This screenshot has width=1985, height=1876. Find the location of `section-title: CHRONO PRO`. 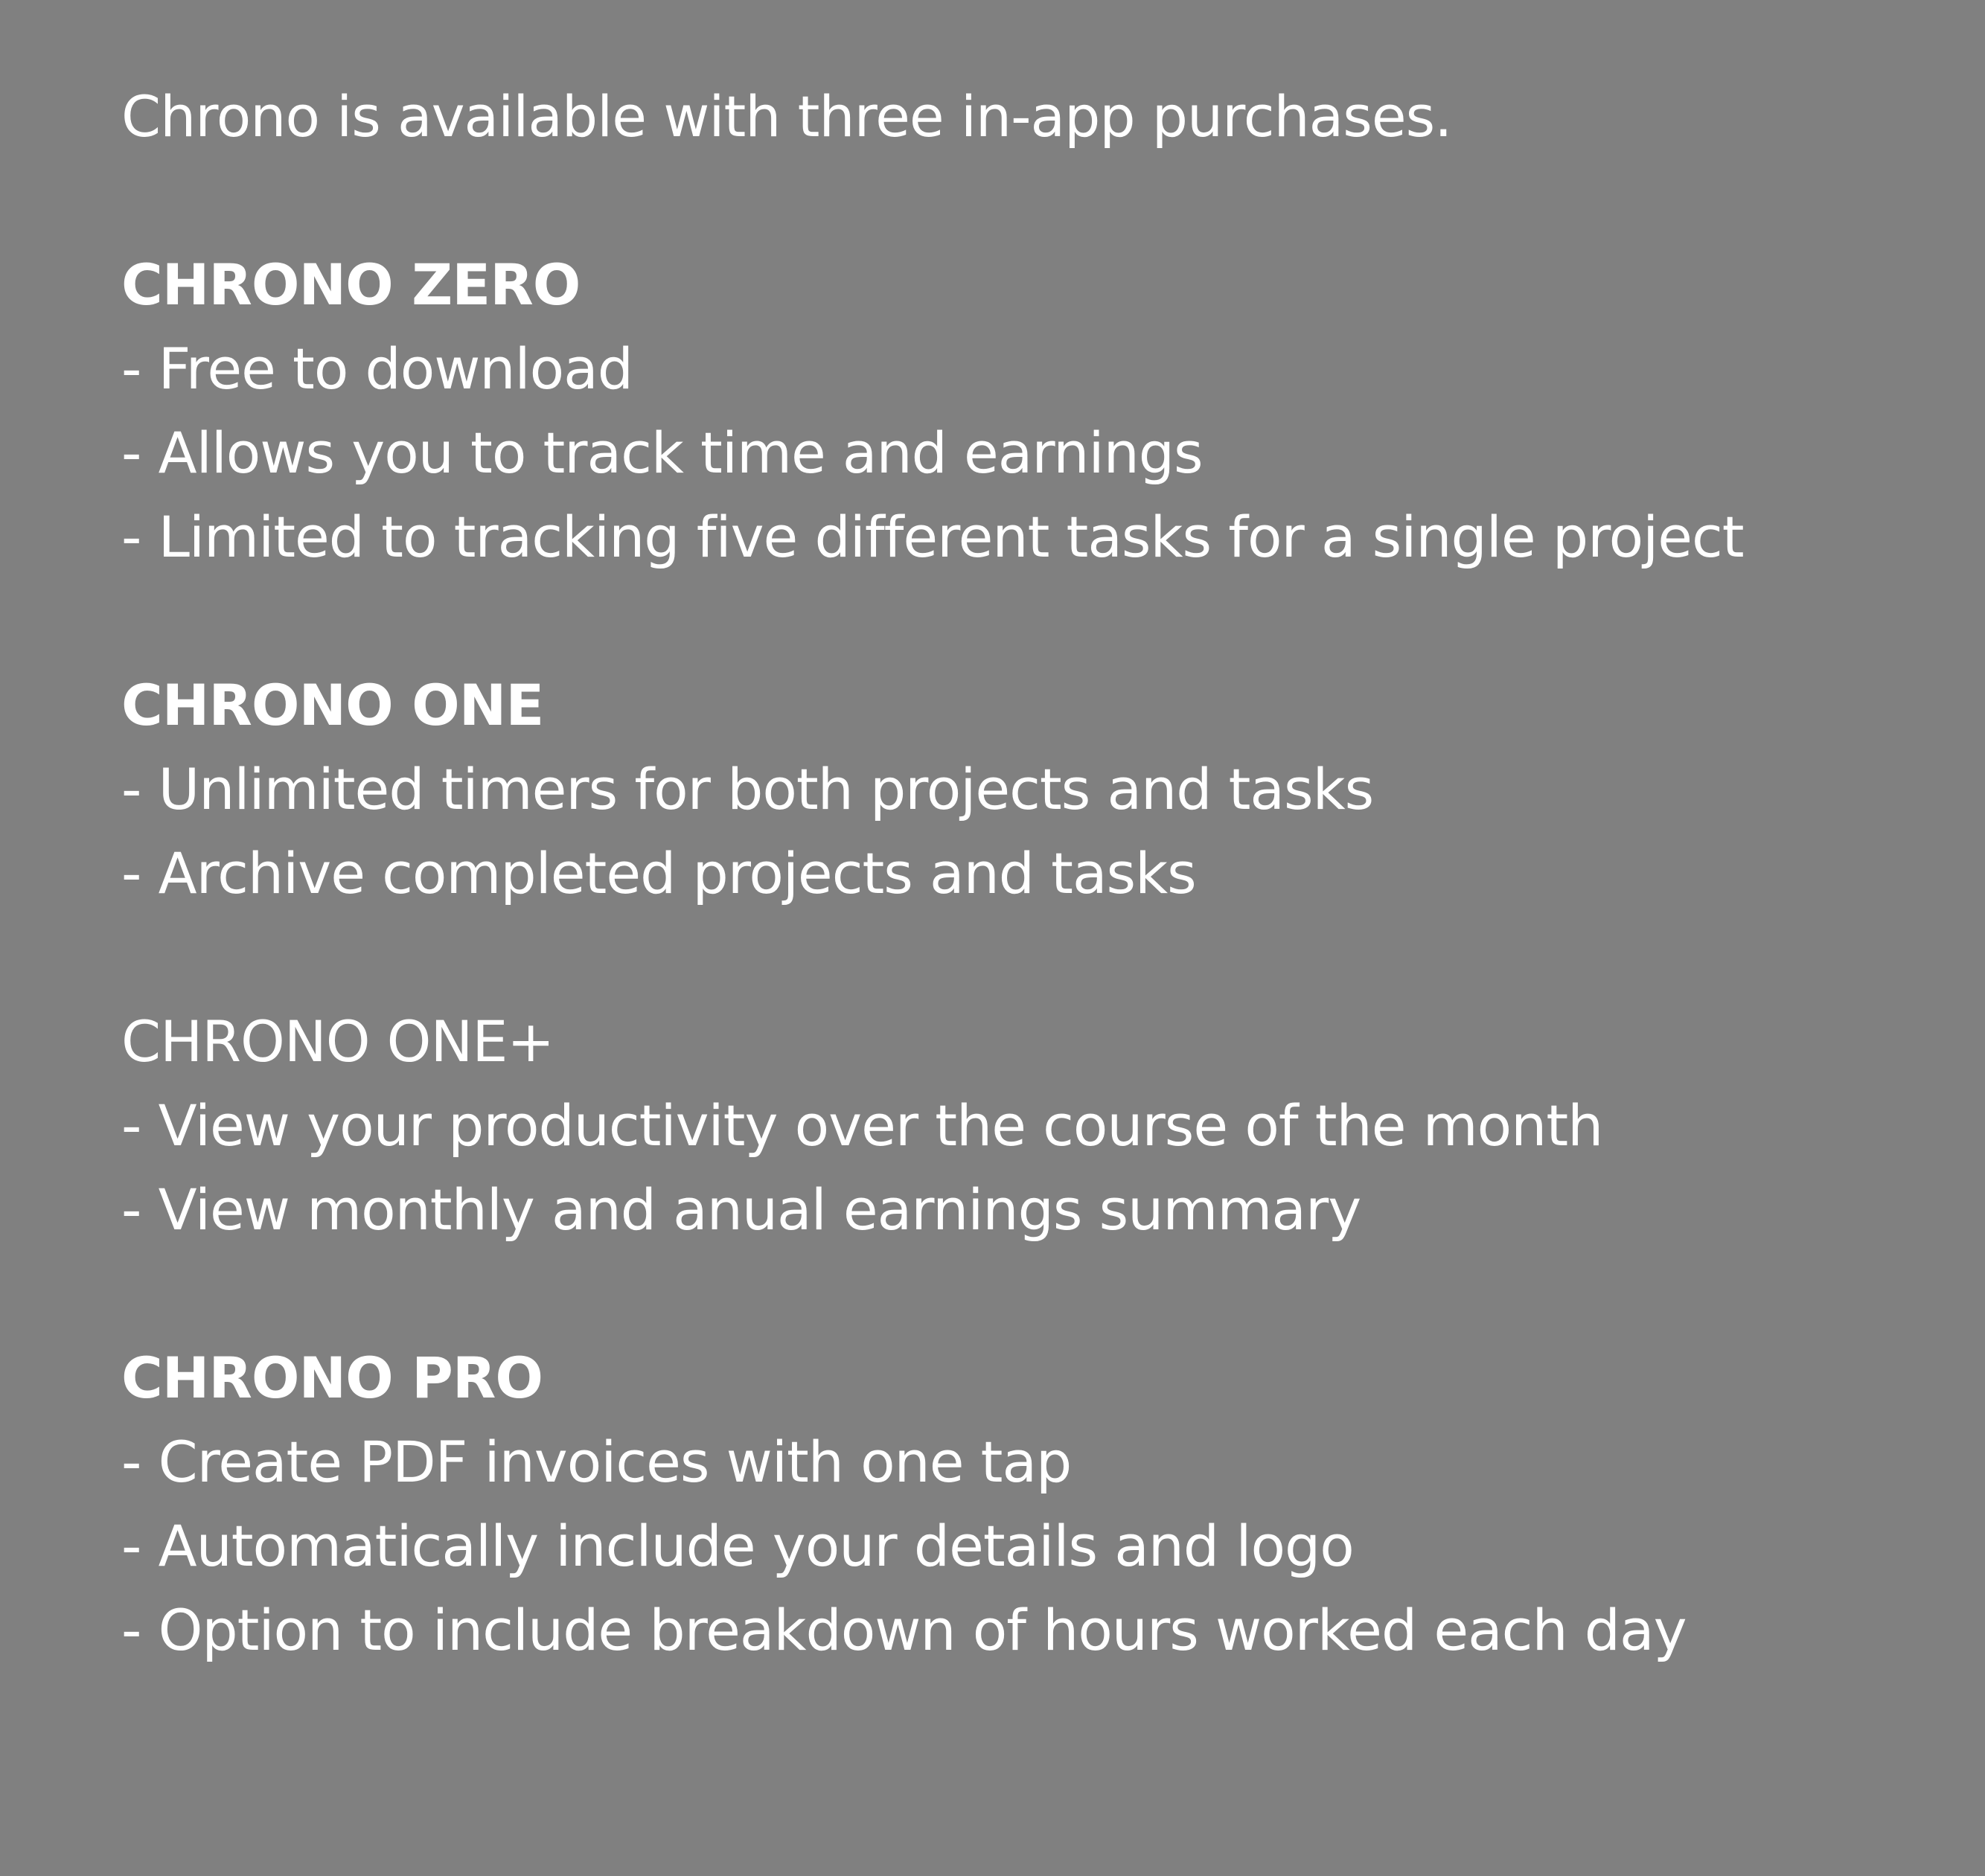

section-title: CHRONO PRO is located at coordinates (332, 1378).